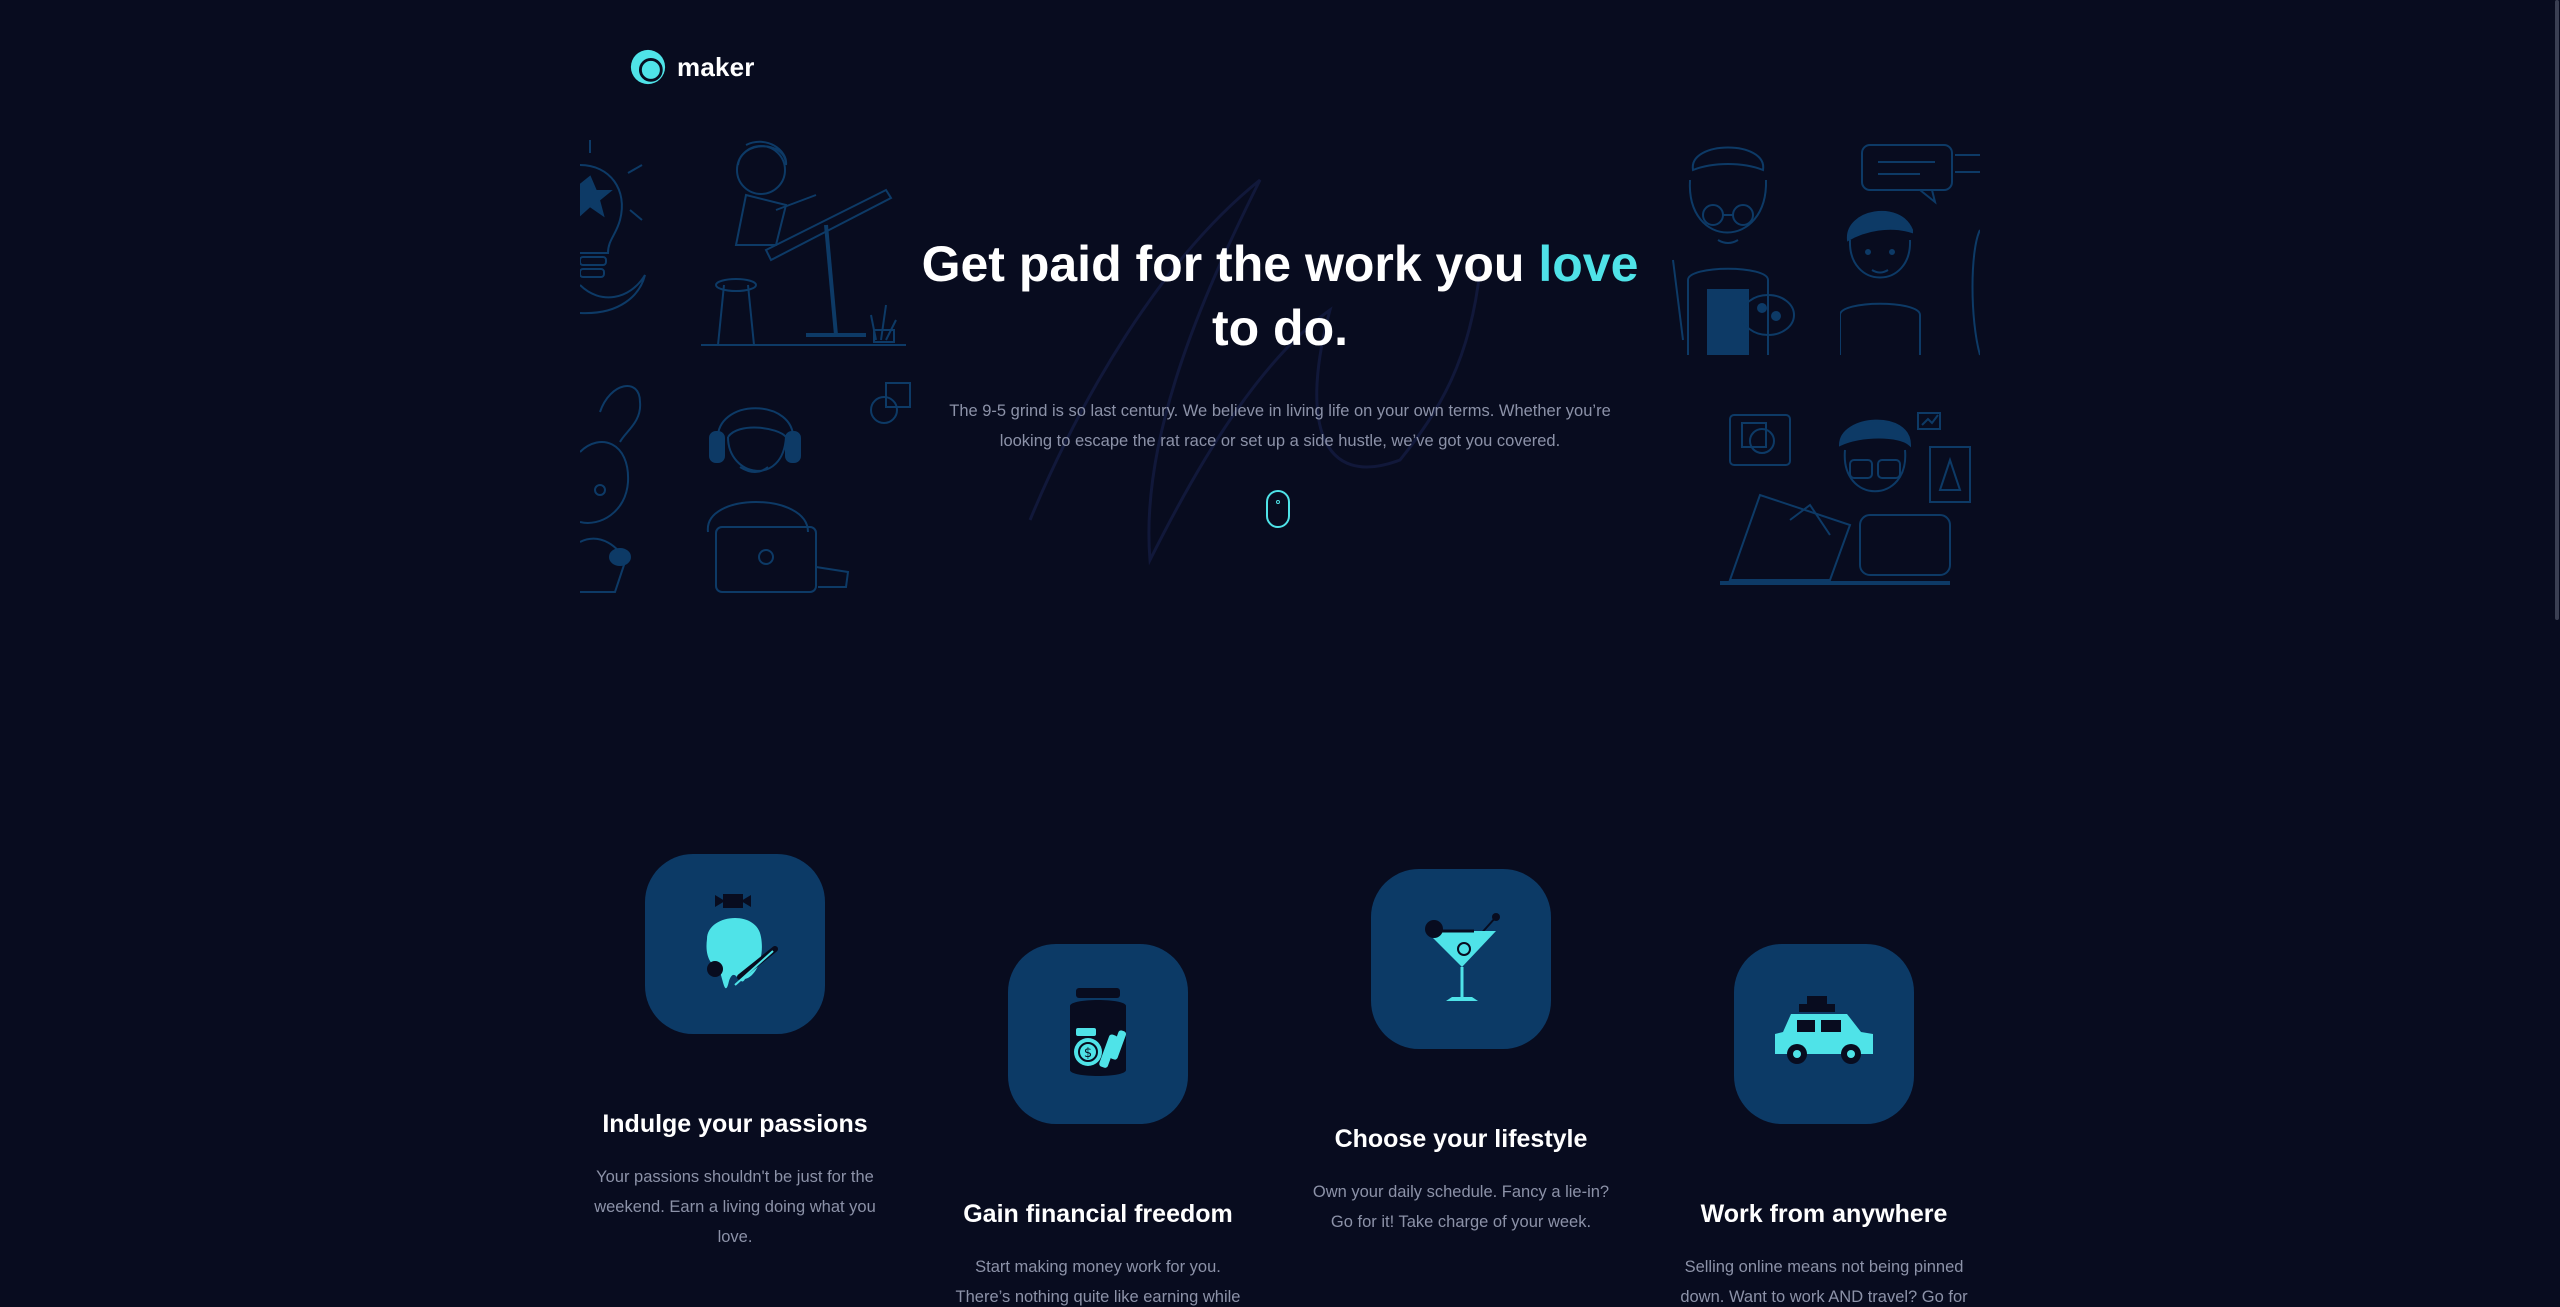  Describe the element at coordinates (1280, 296) in the screenshot. I see `hero-title: Get paid for the work you love to do.` at that location.